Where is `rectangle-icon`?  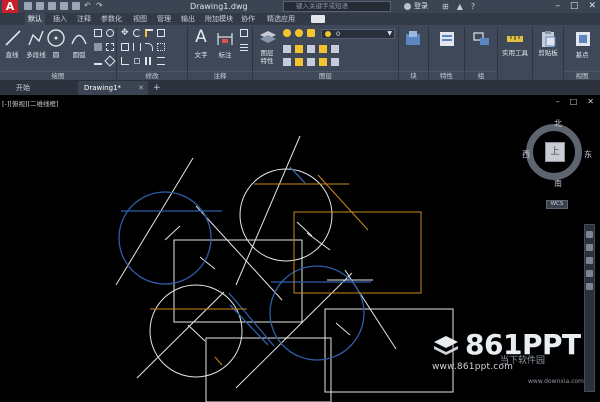 rectangle-icon is located at coordinates (98, 33).